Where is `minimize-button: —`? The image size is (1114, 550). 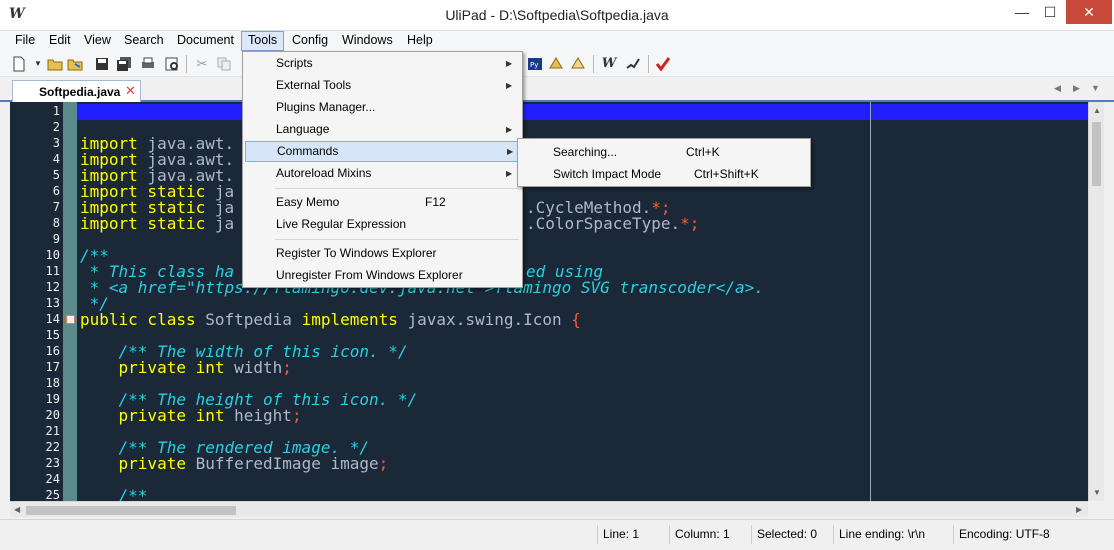 minimize-button: — is located at coordinates (1022, 12).